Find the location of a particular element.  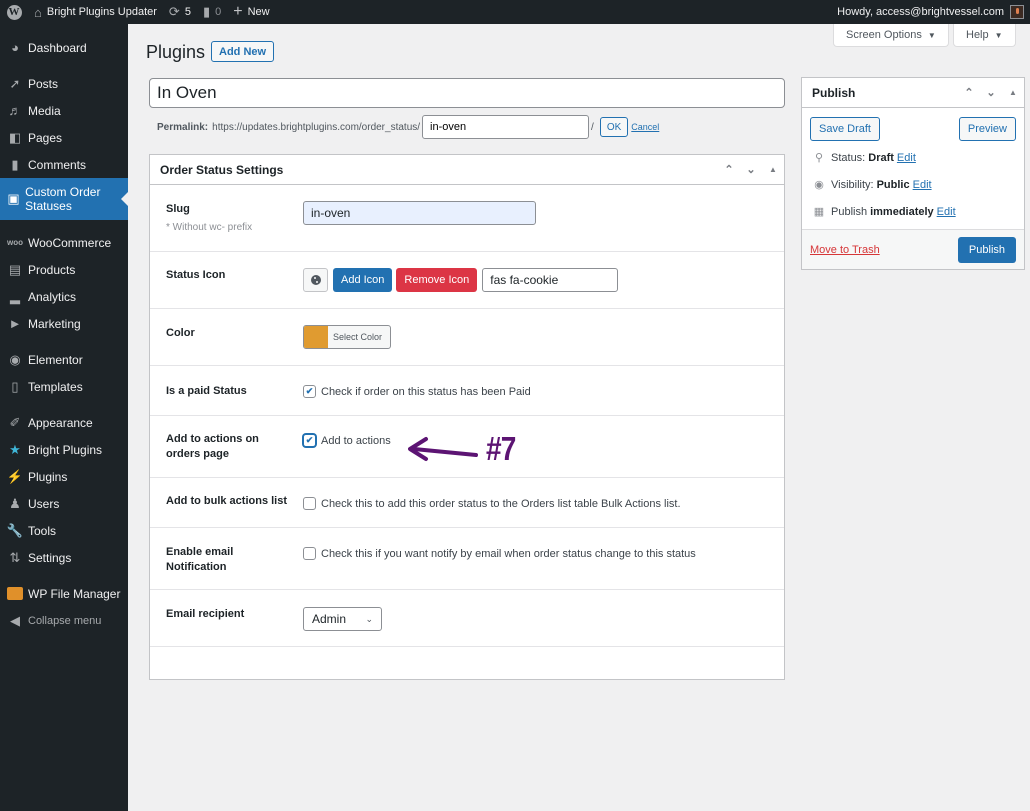

move-to-trash-link: Move to Trash is located at coordinates (845, 250).